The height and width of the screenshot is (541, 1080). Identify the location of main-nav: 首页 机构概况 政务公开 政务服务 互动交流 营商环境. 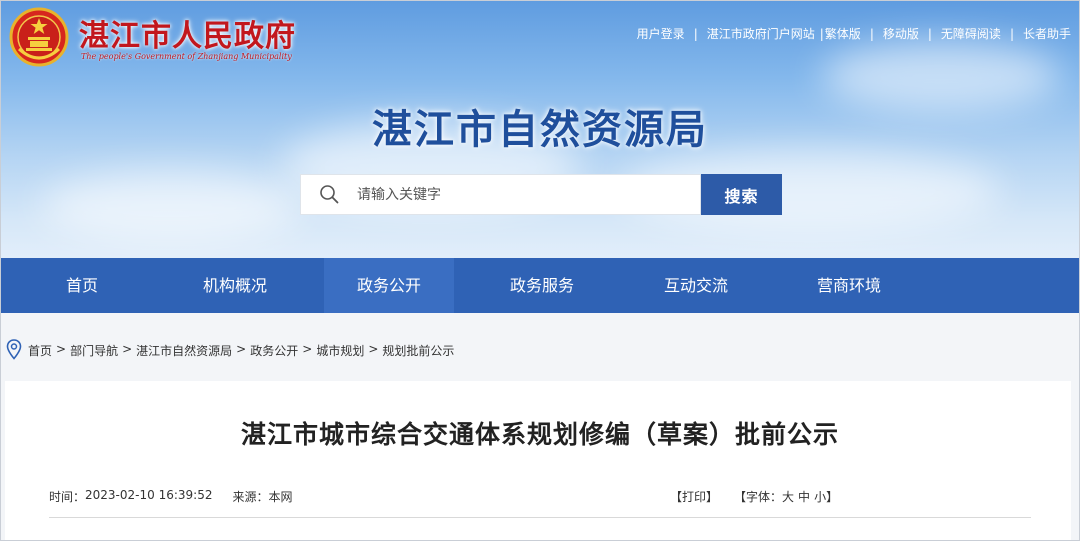
(540, 285).